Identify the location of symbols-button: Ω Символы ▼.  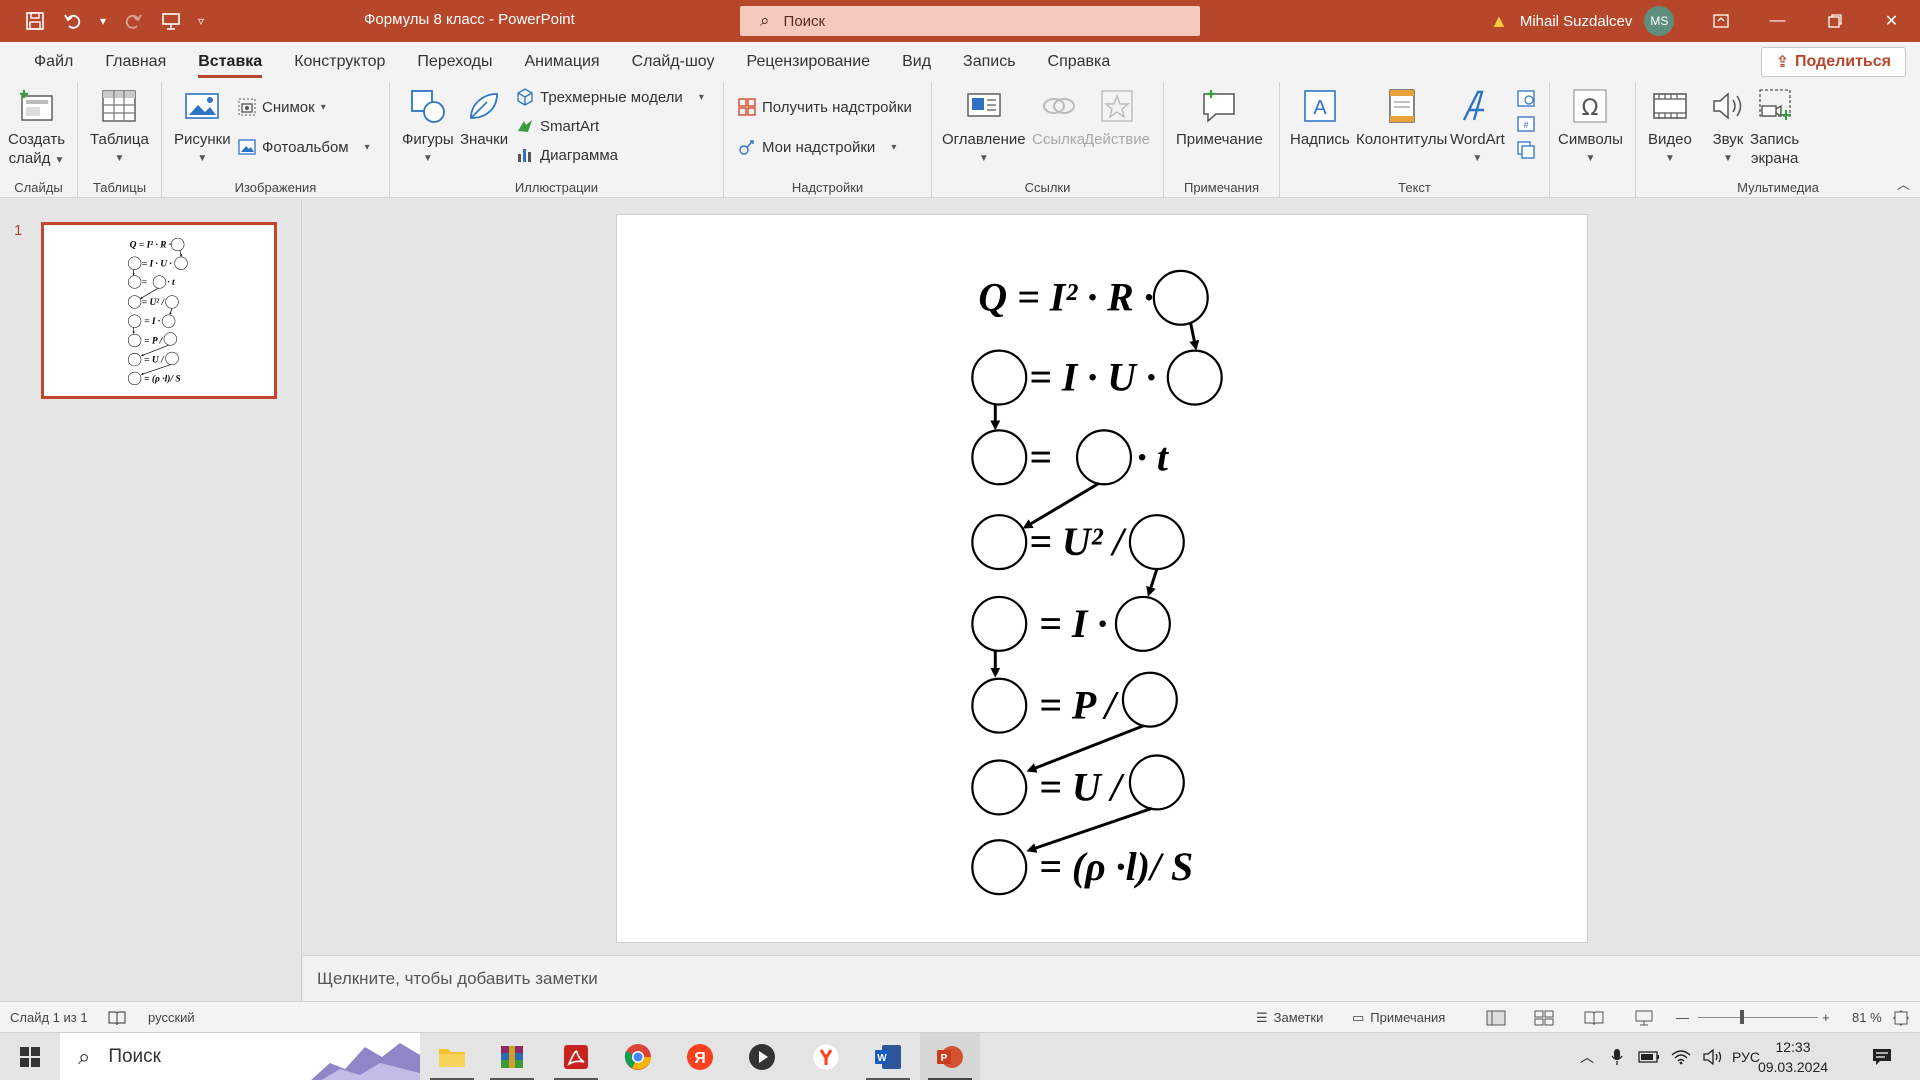
(1590, 127).